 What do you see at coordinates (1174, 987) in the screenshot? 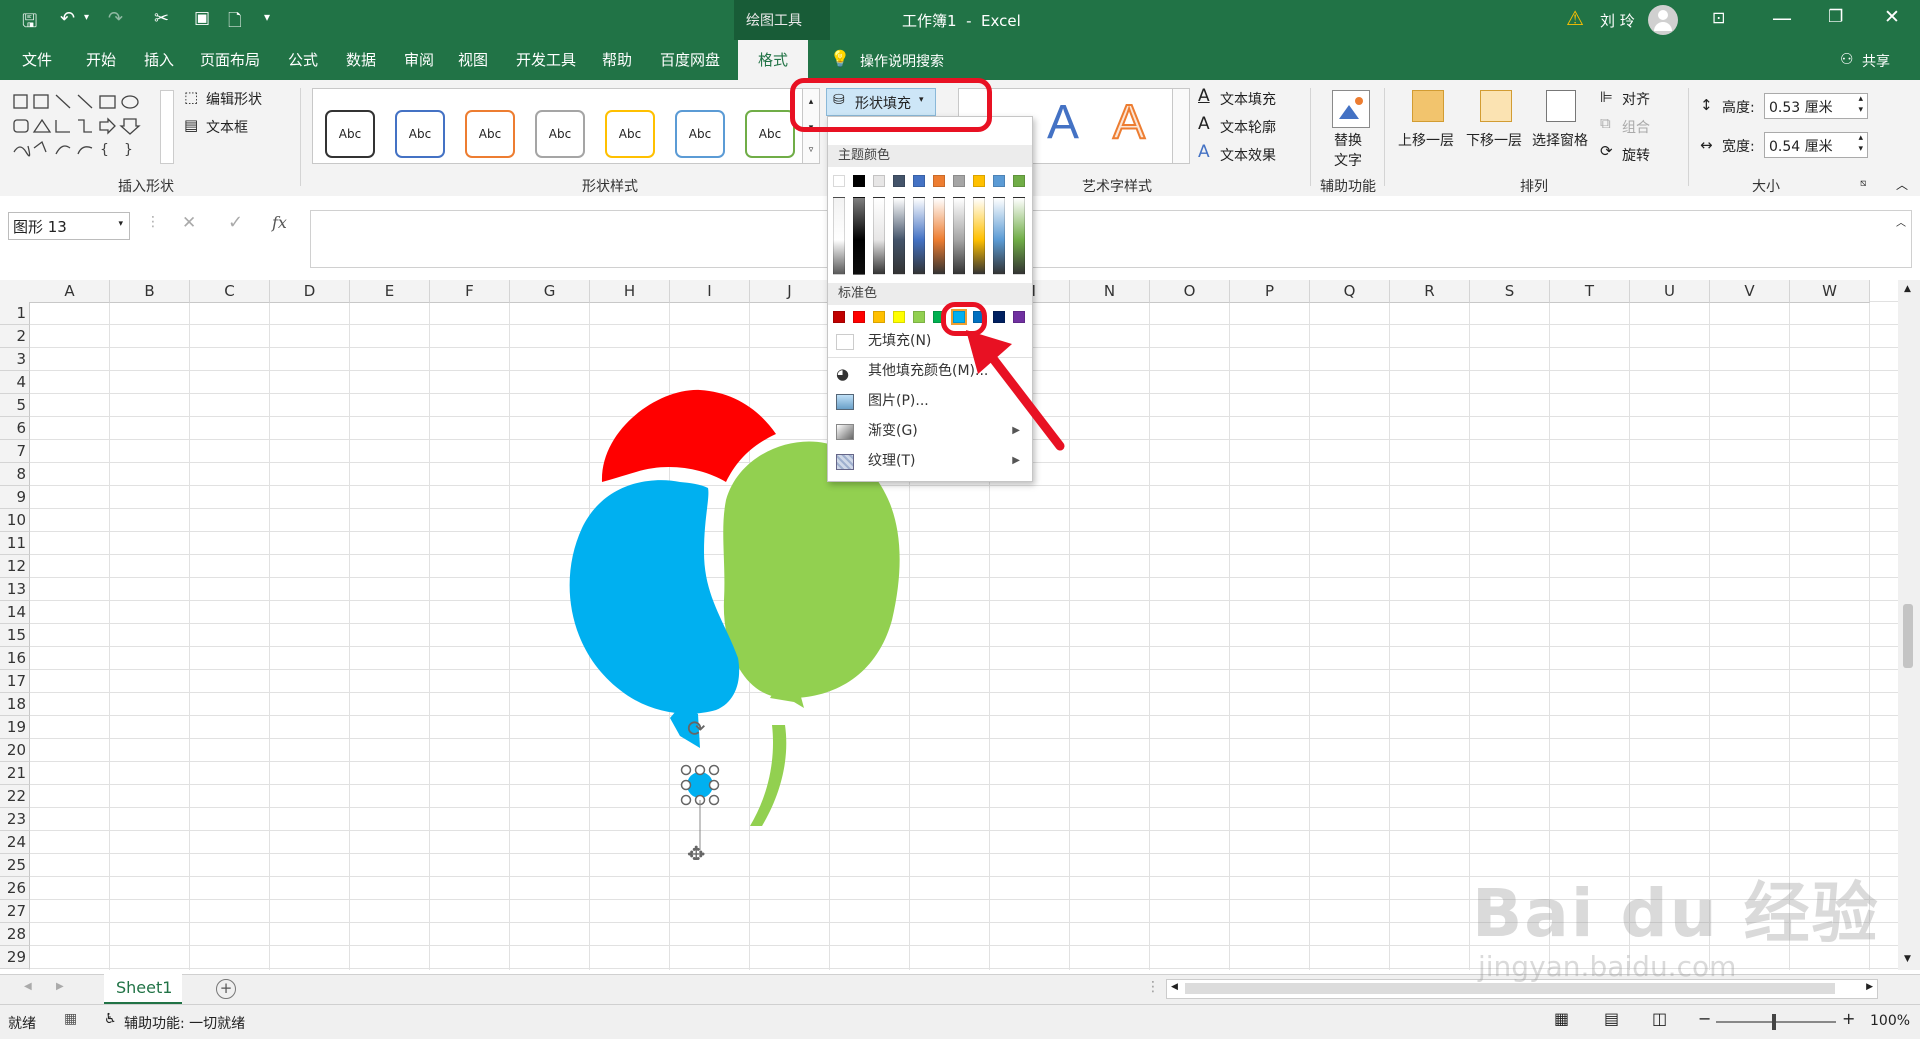
I see `scroll-left-icon: ◀` at bounding box center [1174, 987].